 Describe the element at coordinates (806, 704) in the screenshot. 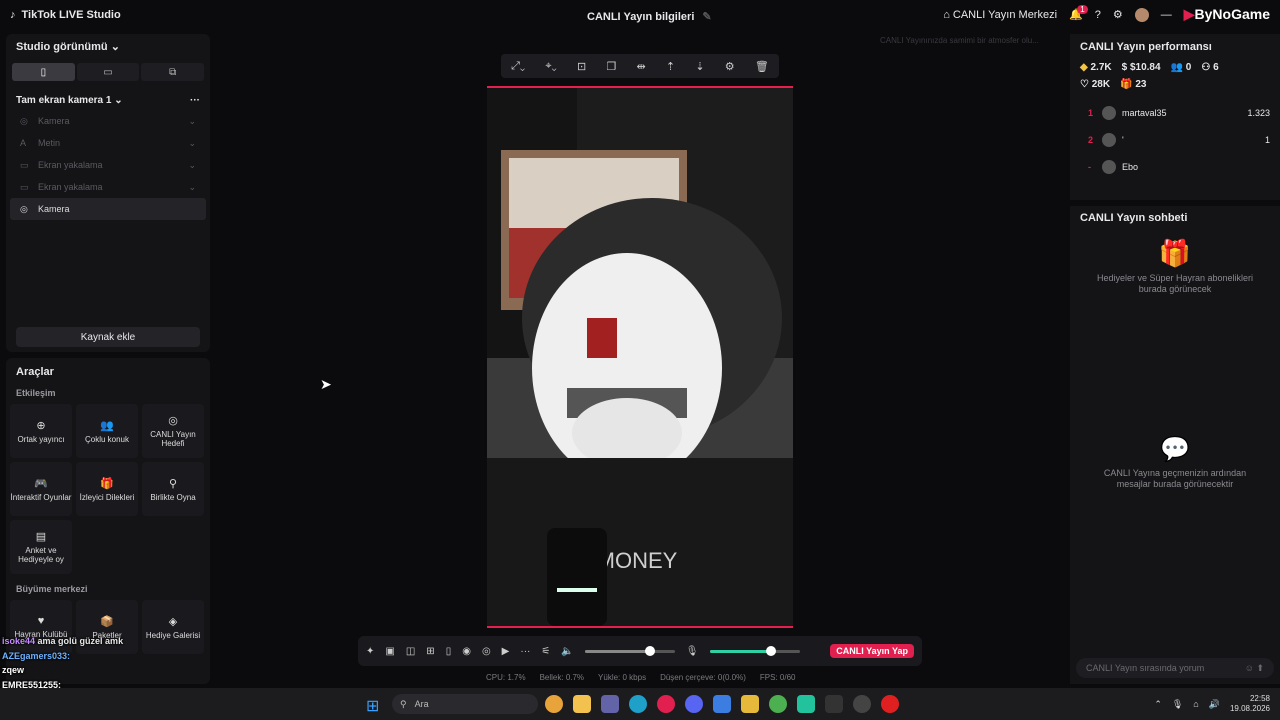

I see `app-green-icon` at that location.